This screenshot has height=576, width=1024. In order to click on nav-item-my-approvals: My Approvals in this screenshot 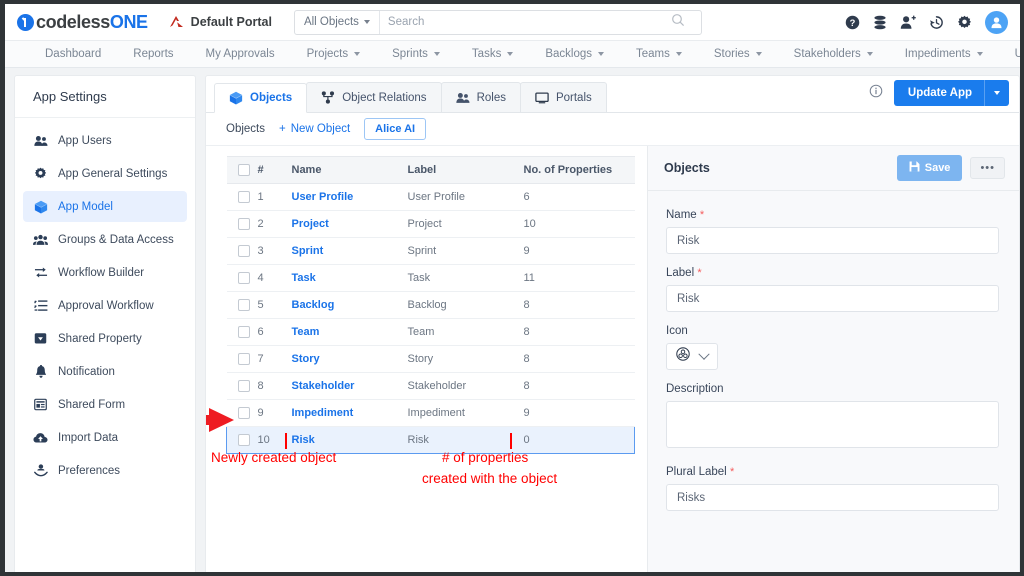, I will do `click(240, 54)`.